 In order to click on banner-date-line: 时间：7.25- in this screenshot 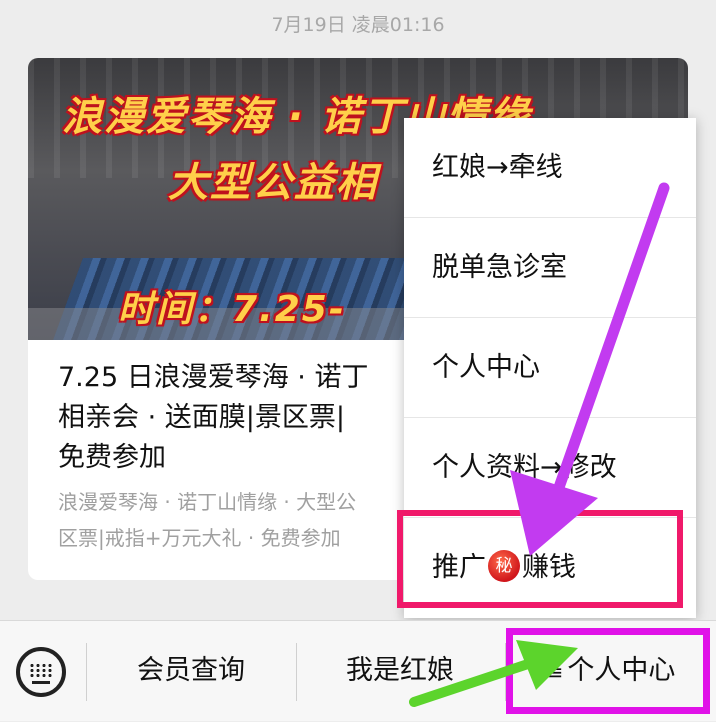, I will do `click(232, 309)`.